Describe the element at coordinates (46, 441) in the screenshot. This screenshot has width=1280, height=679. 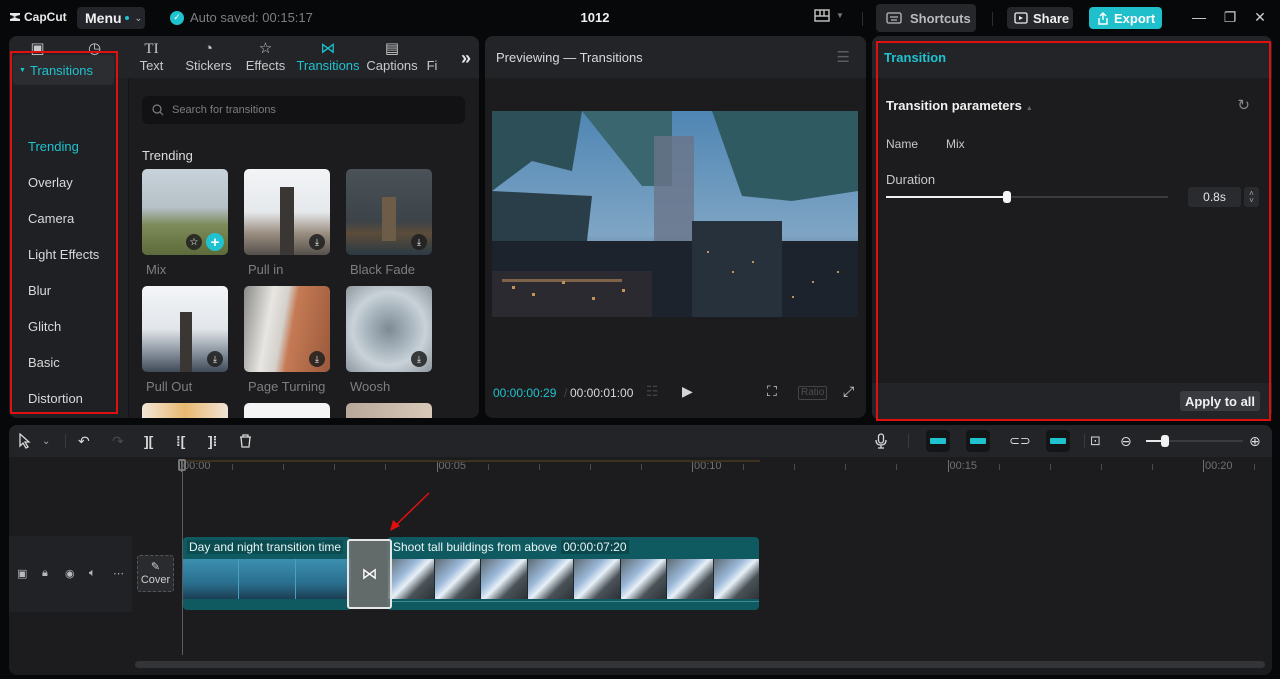
I see `chevron-down-icon: ⌄` at that location.